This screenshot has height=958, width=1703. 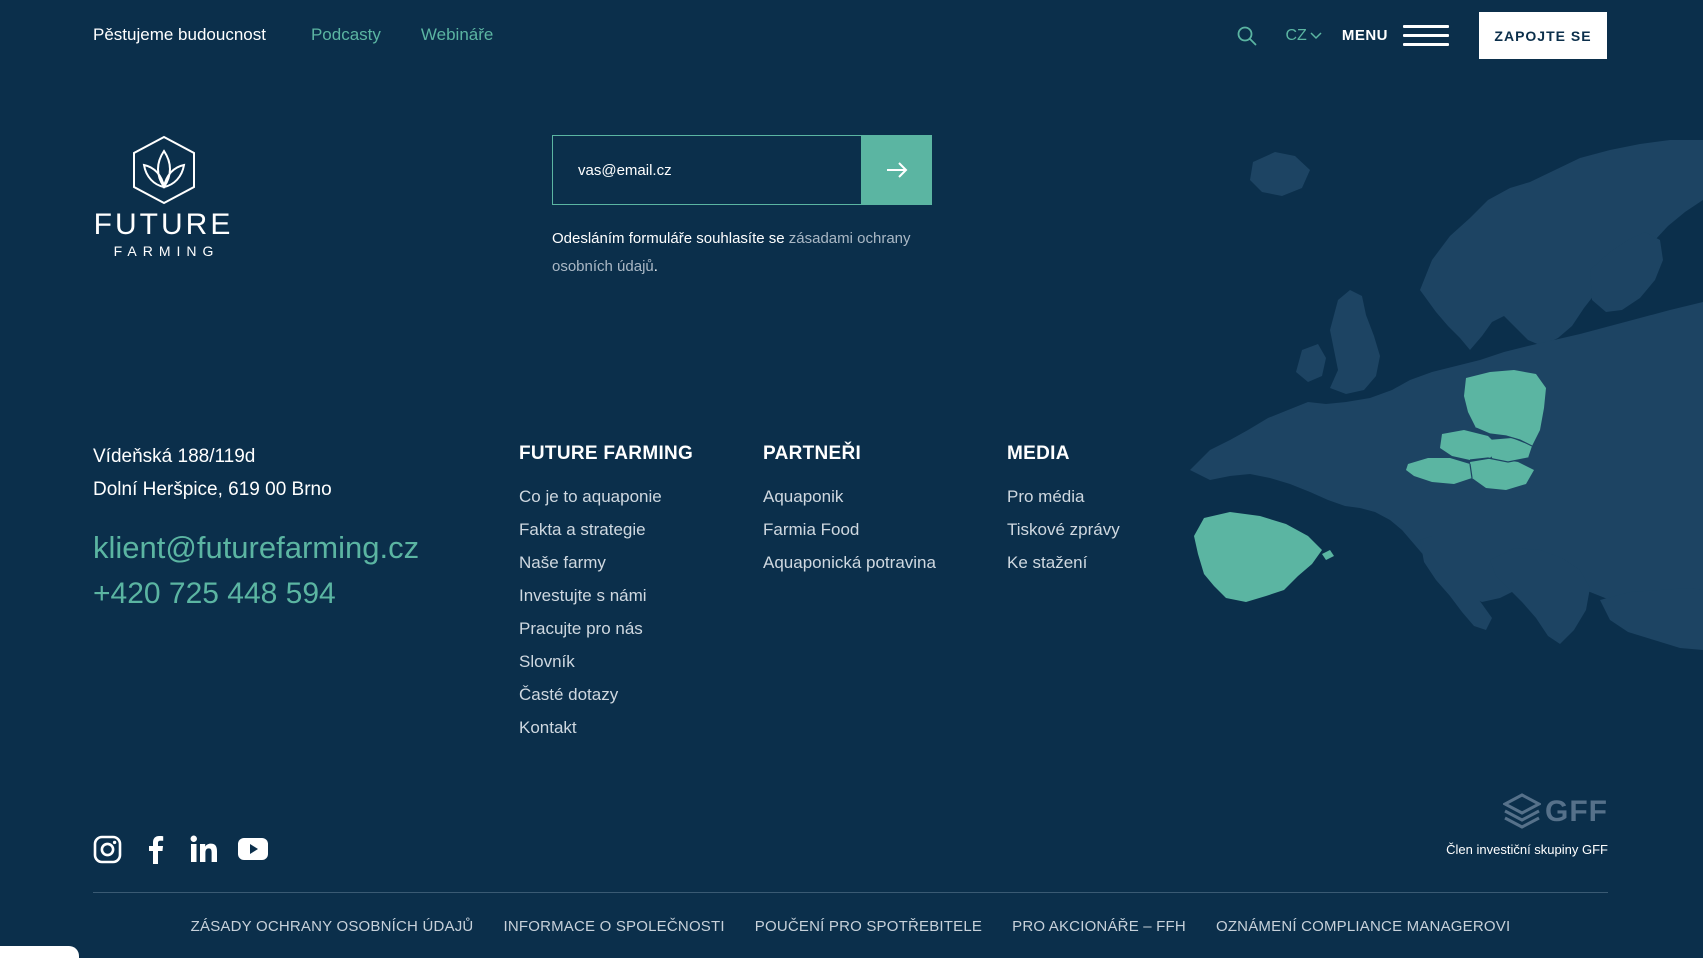 What do you see at coordinates (1543, 35) in the screenshot?
I see `join-button: ZAPOJTE SE` at bounding box center [1543, 35].